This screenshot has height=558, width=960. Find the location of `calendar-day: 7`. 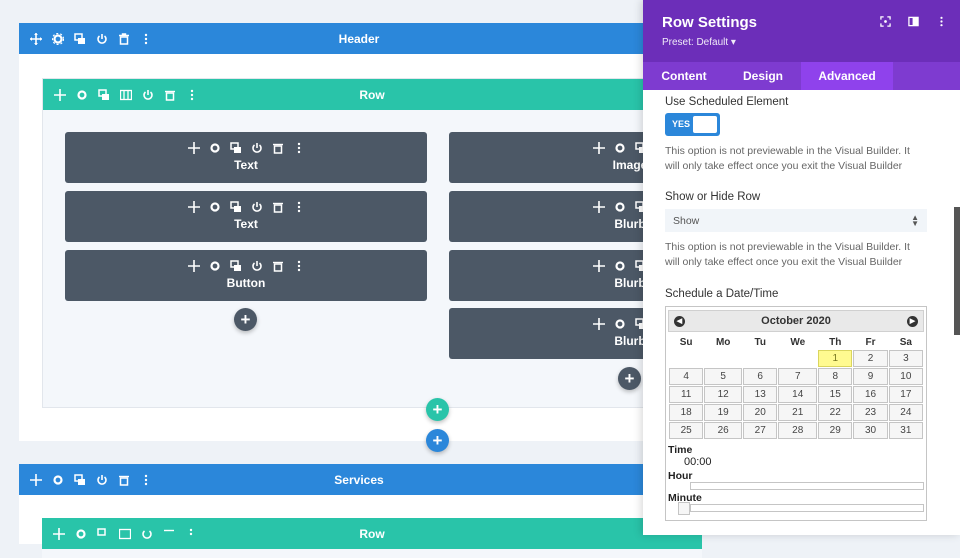

calendar-day: 7 is located at coordinates (798, 376).